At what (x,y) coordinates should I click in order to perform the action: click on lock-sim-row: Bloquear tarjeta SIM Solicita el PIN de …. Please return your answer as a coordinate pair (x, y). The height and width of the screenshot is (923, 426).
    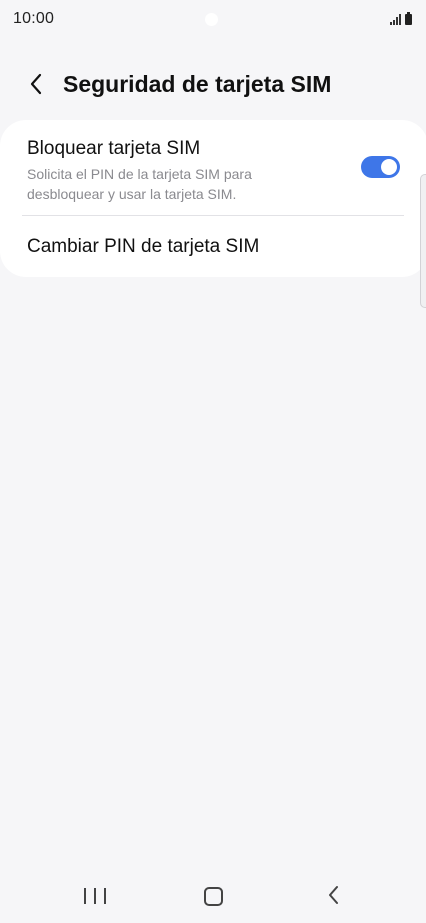
    Looking at the image, I should click on (213, 168).